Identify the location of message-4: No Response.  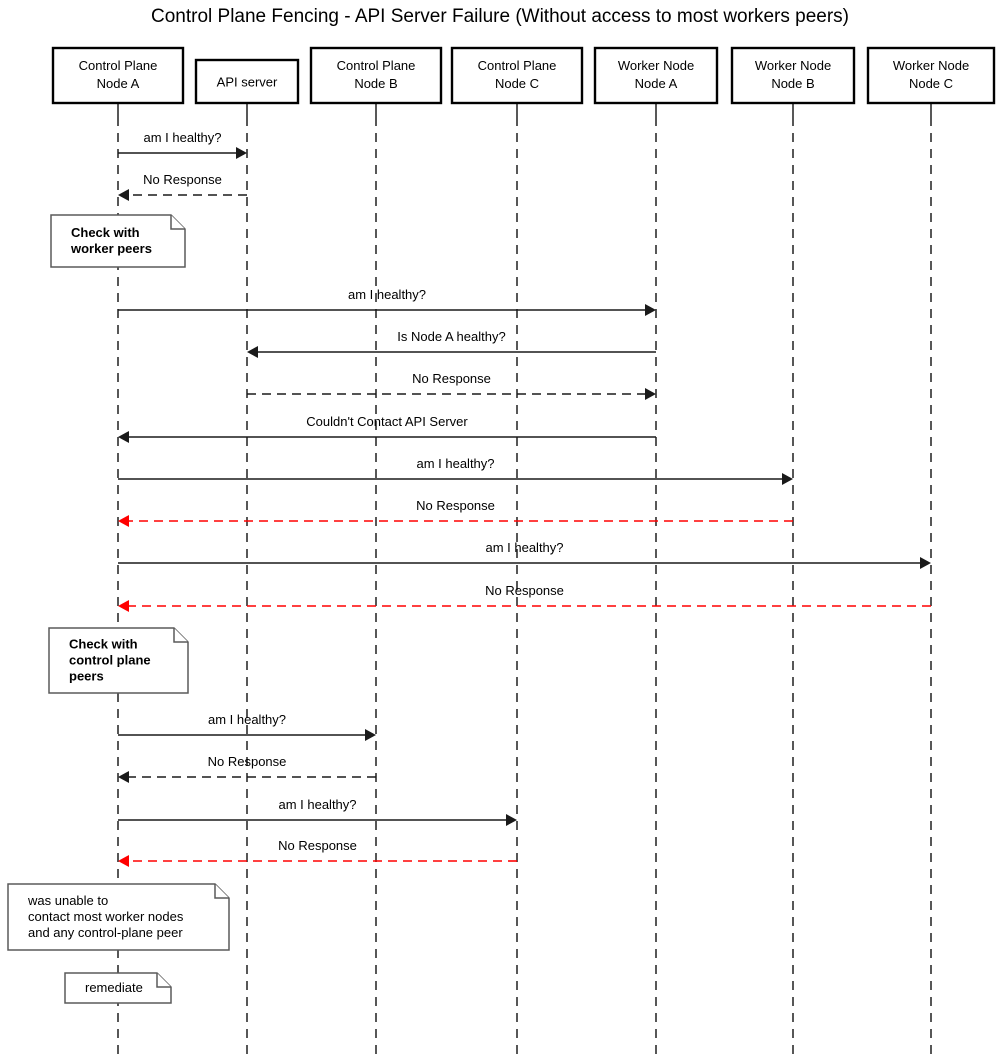
(451, 385).